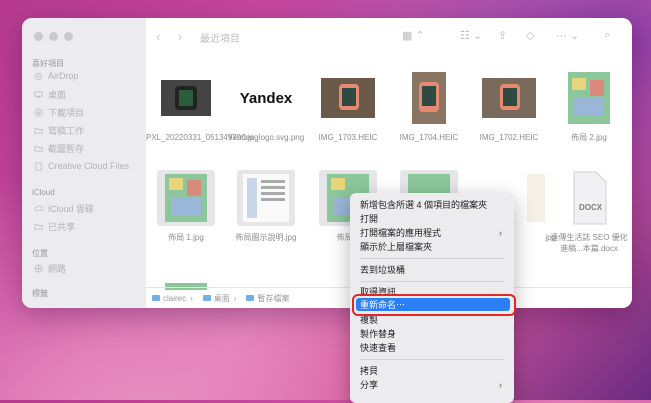  I want to click on path-item: clairec, so click(174, 298).